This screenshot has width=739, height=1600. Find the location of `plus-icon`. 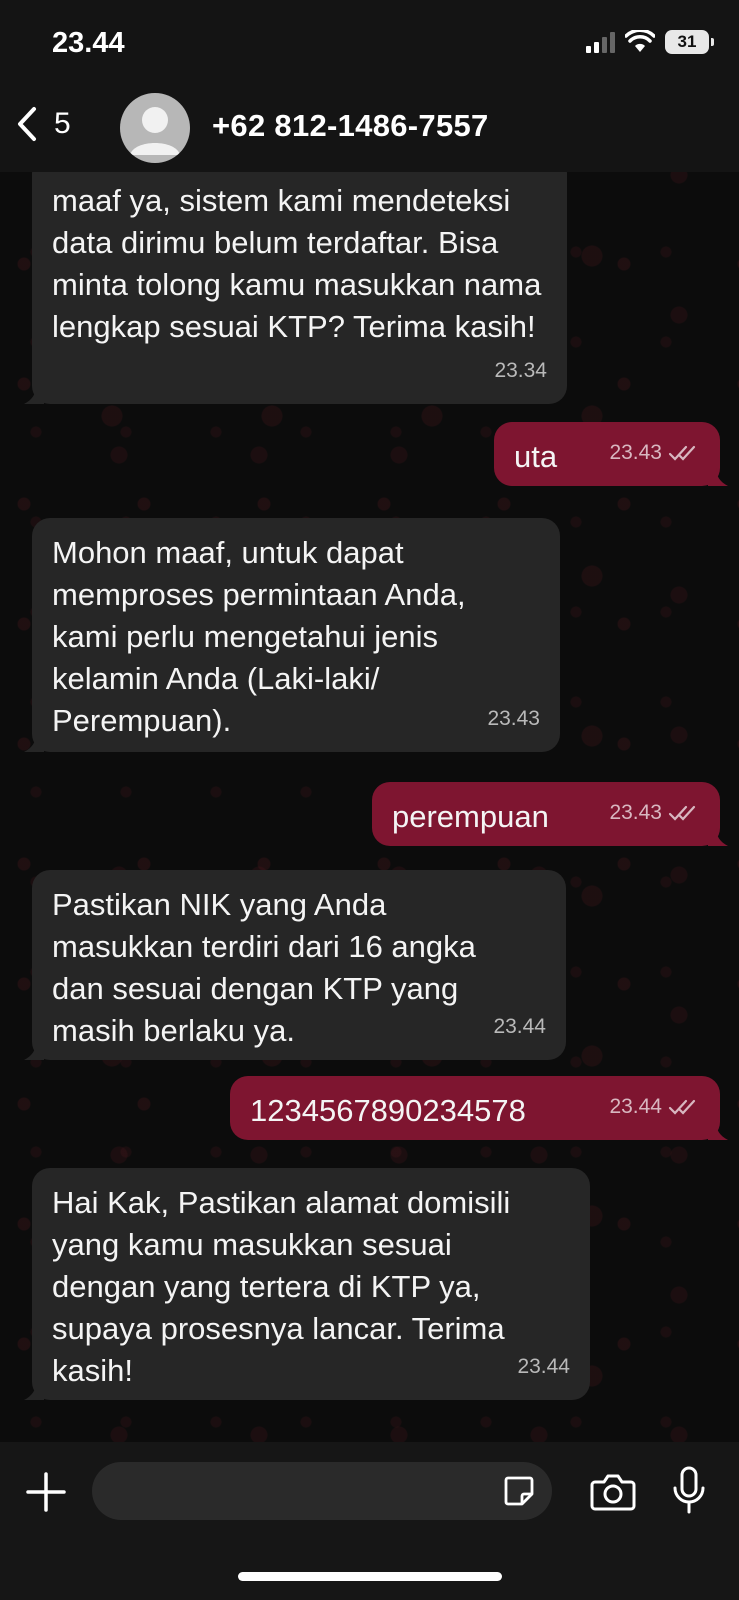

plus-icon is located at coordinates (46, 1492).